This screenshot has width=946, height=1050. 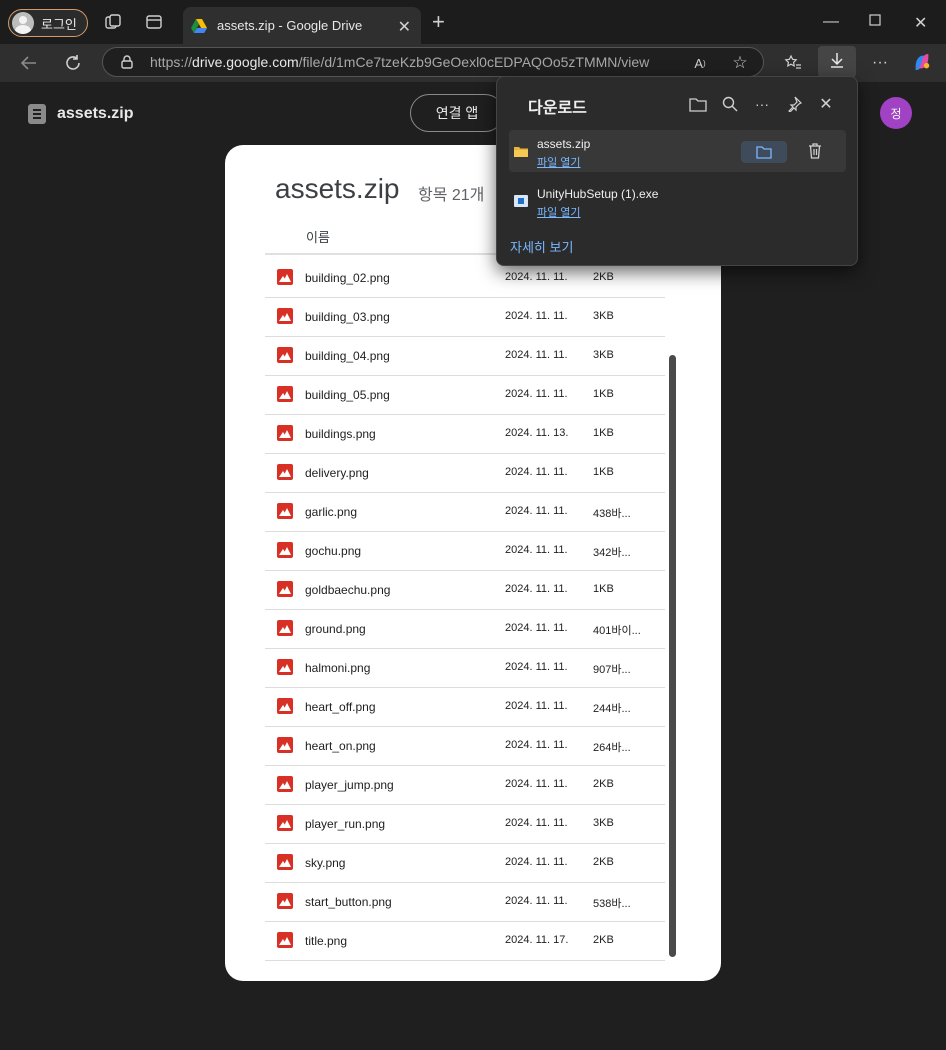 I want to click on minimize-icon: —, so click(x=831, y=22).